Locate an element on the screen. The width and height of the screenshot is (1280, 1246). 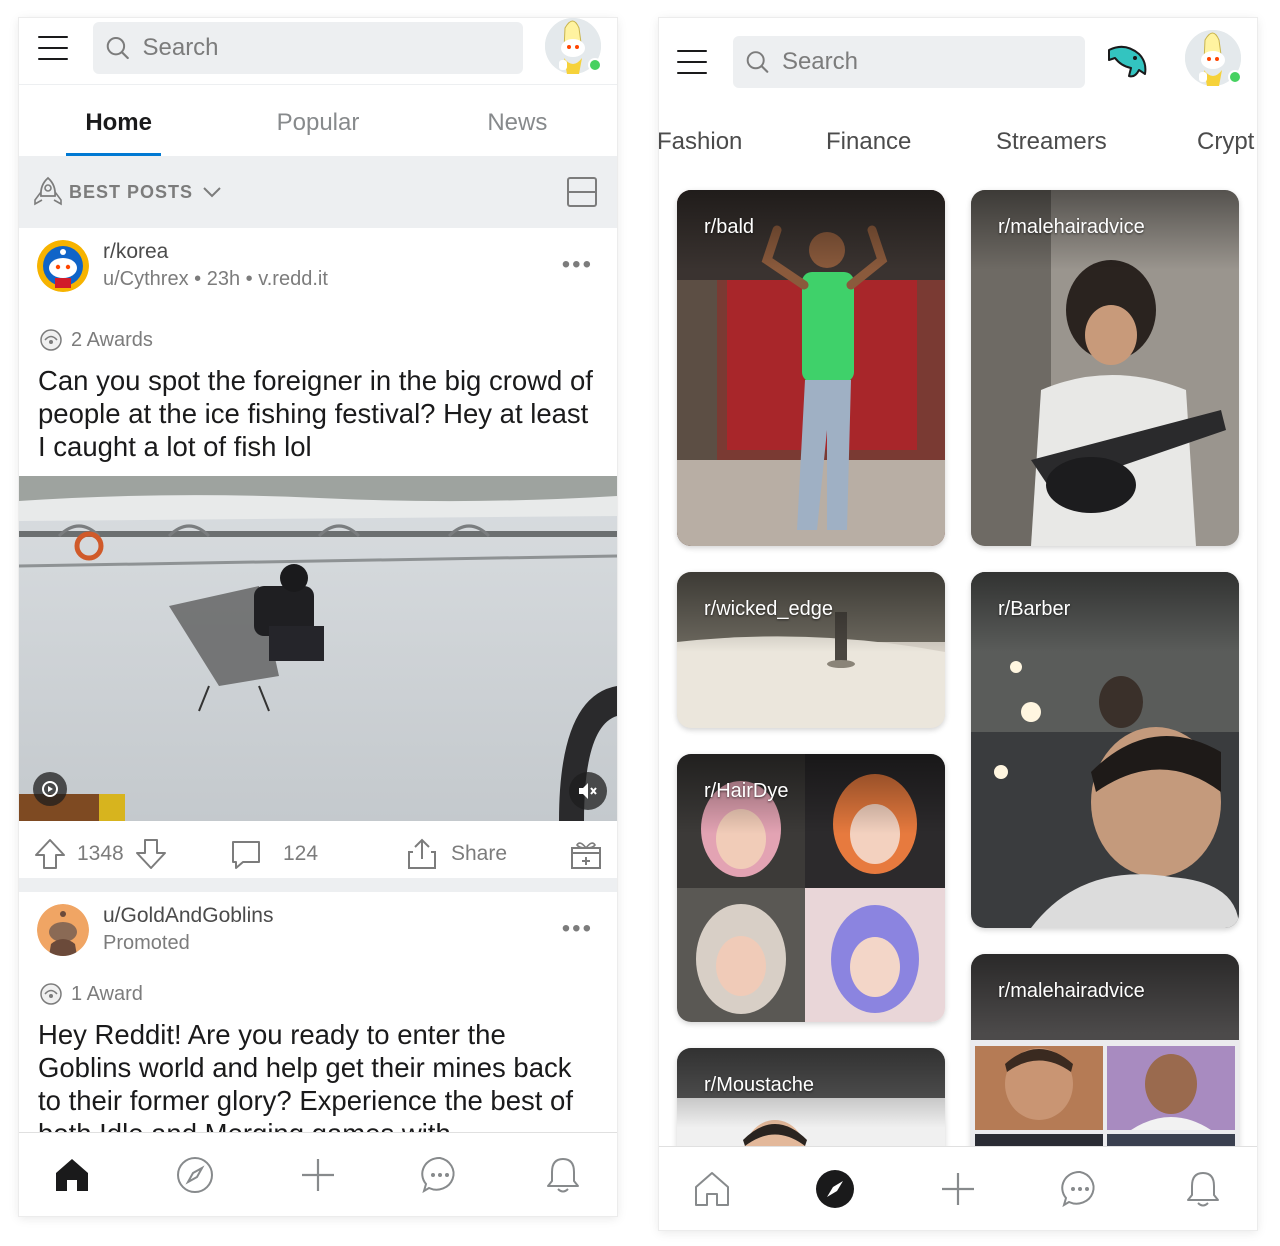
community-tile: r/HairDye is located at coordinates (811, 888).